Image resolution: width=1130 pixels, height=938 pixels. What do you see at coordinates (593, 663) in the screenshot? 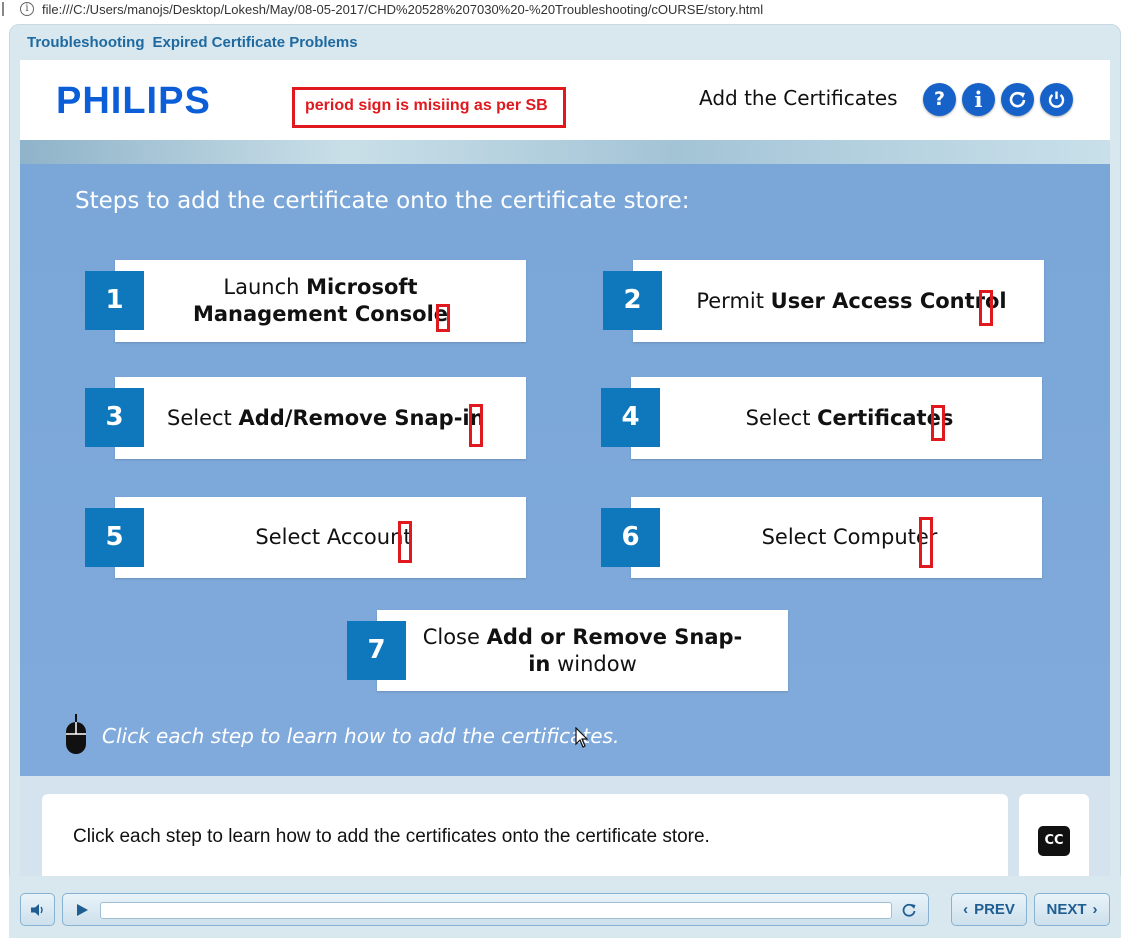
I see `step-7-text-end: window` at bounding box center [593, 663].